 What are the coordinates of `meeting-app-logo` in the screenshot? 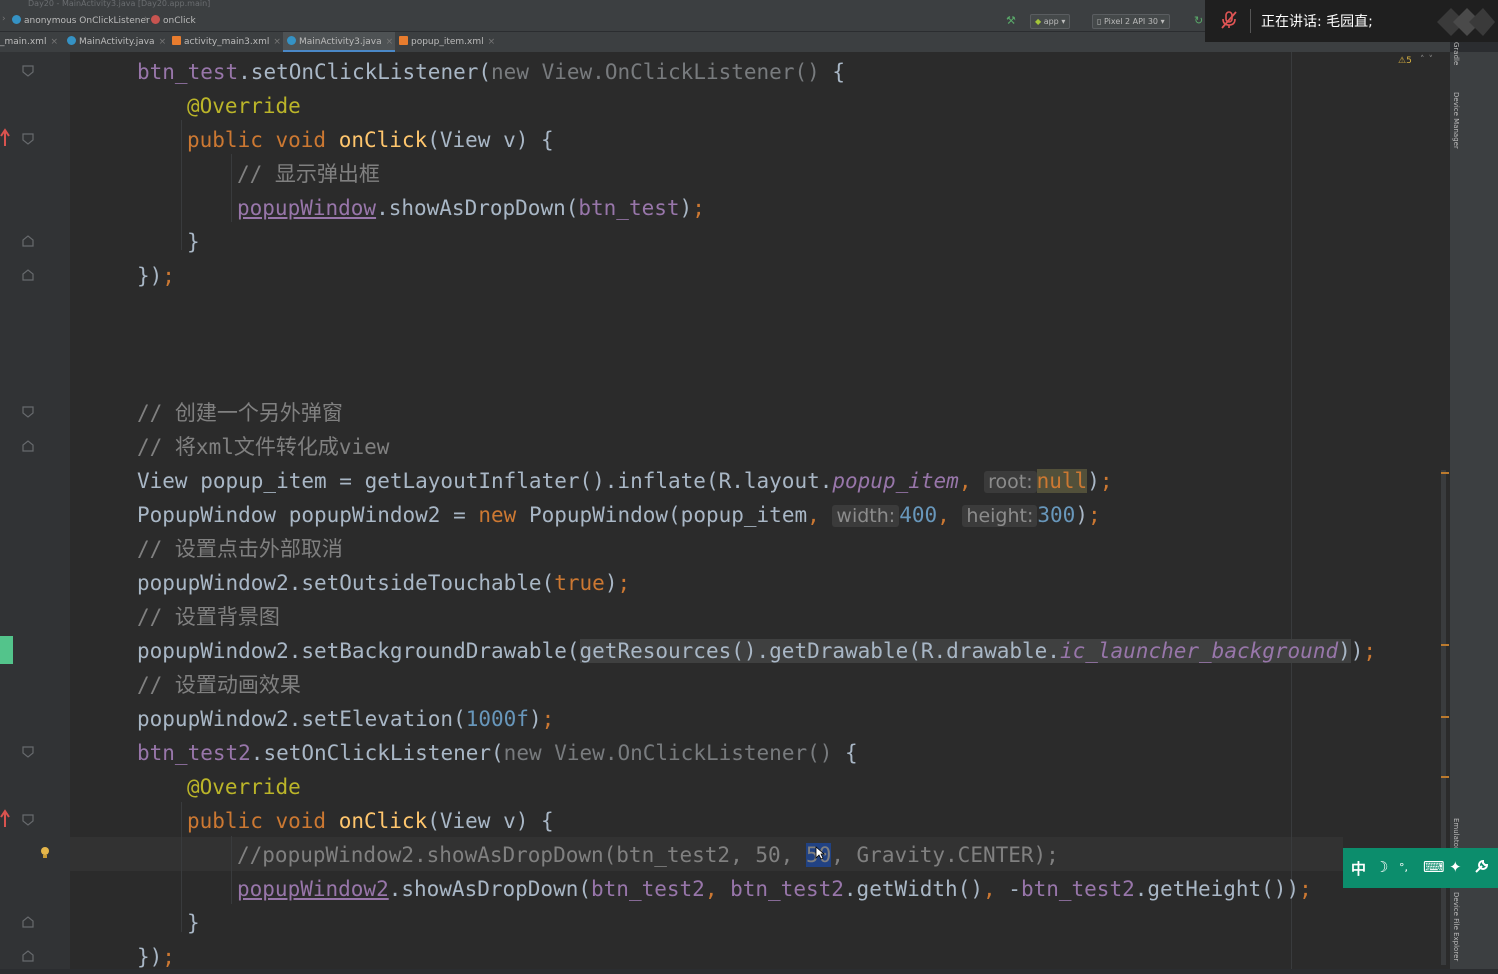 It's located at (1466, 22).